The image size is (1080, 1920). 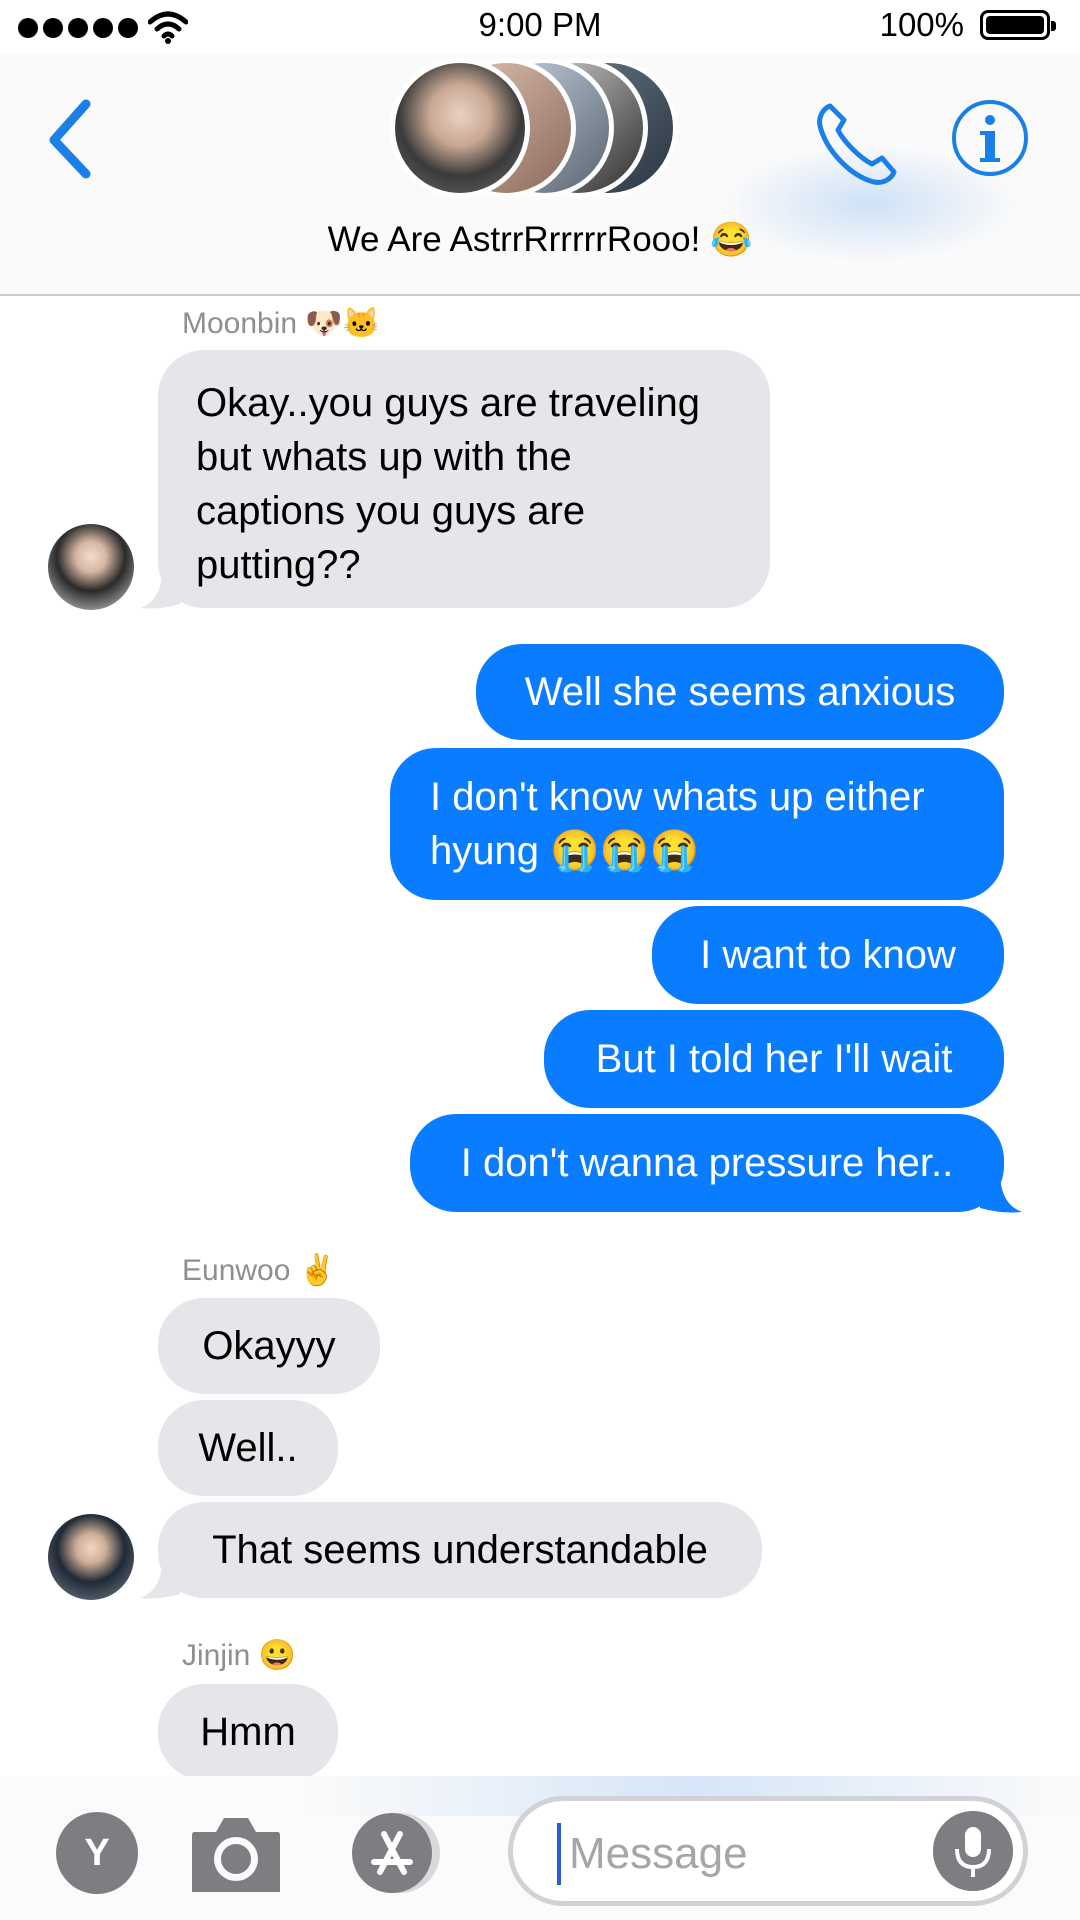 What do you see at coordinates (731, 240) in the screenshot?
I see `laughing-emoji: 😂` at bounding box center [731, 240].